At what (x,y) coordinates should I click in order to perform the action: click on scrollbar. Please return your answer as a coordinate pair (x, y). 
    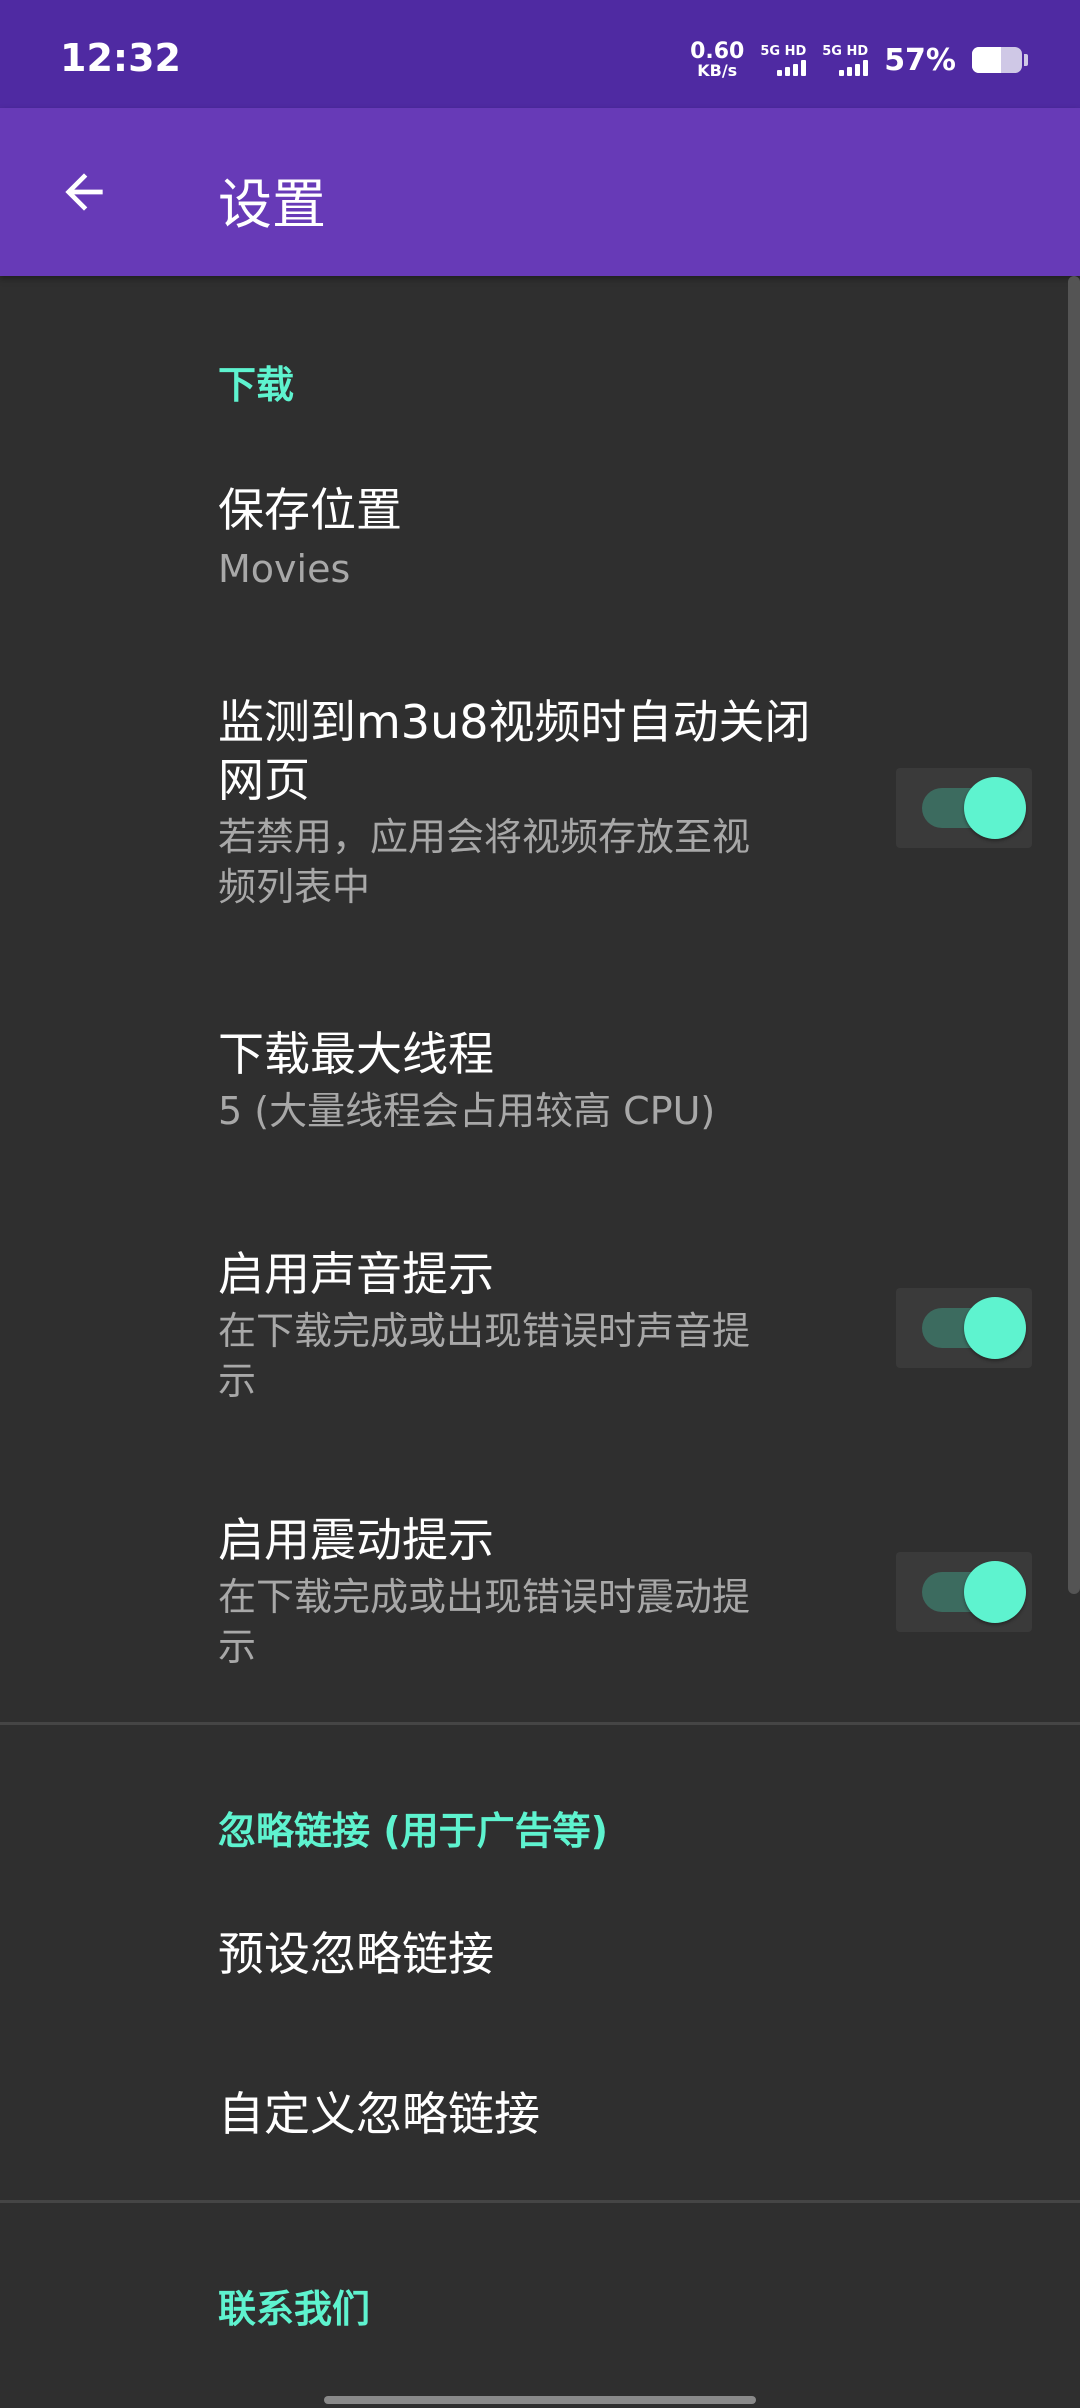
    Looking at the image, I should click on (1074, 935).